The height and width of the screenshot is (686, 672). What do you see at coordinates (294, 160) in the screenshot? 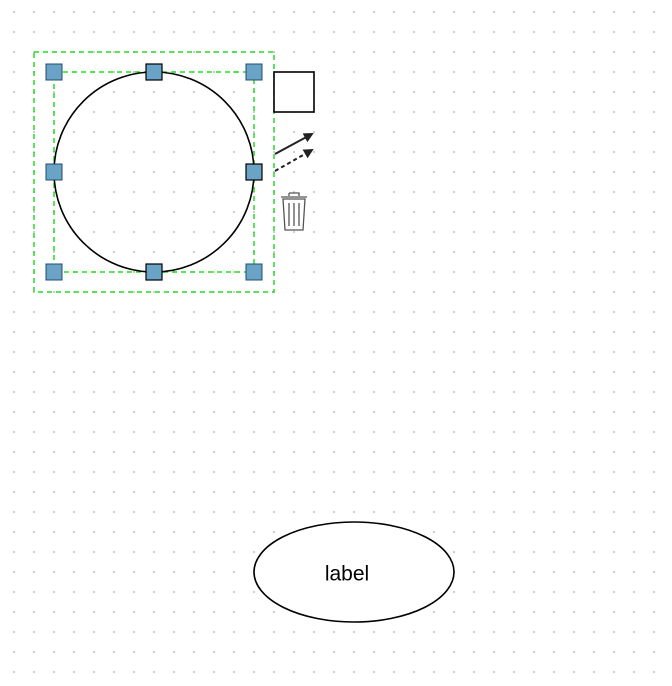
I see `arrow-dashed-icon` at bounding box center [294, 160].